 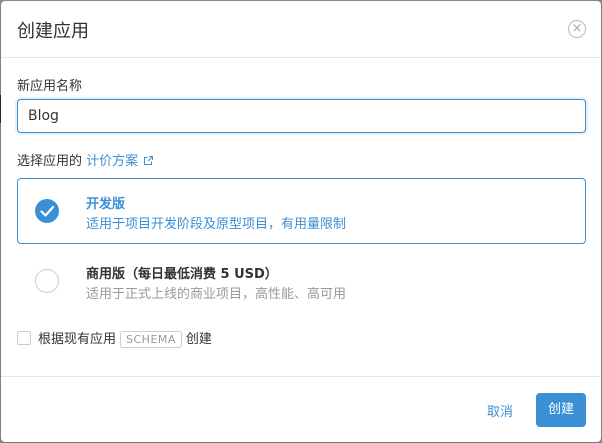 What do you see at coordinates (216, 224) in the screenshot?
I see `plan-description: 适用于项目开发阶段及原型项目，有用量限制` at bounding box center [216, 224].